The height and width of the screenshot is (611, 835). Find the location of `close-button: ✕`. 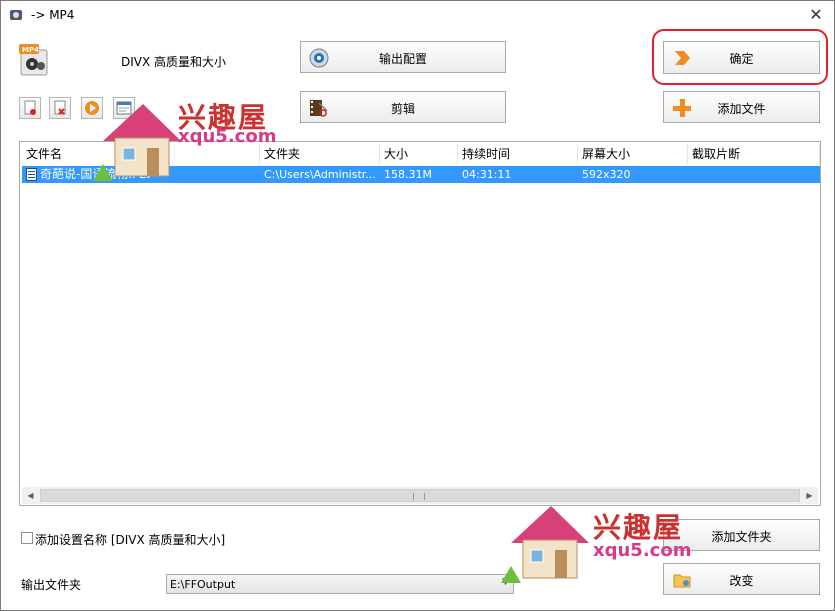

close-button: ✕ is located at coordinates (816, 15).